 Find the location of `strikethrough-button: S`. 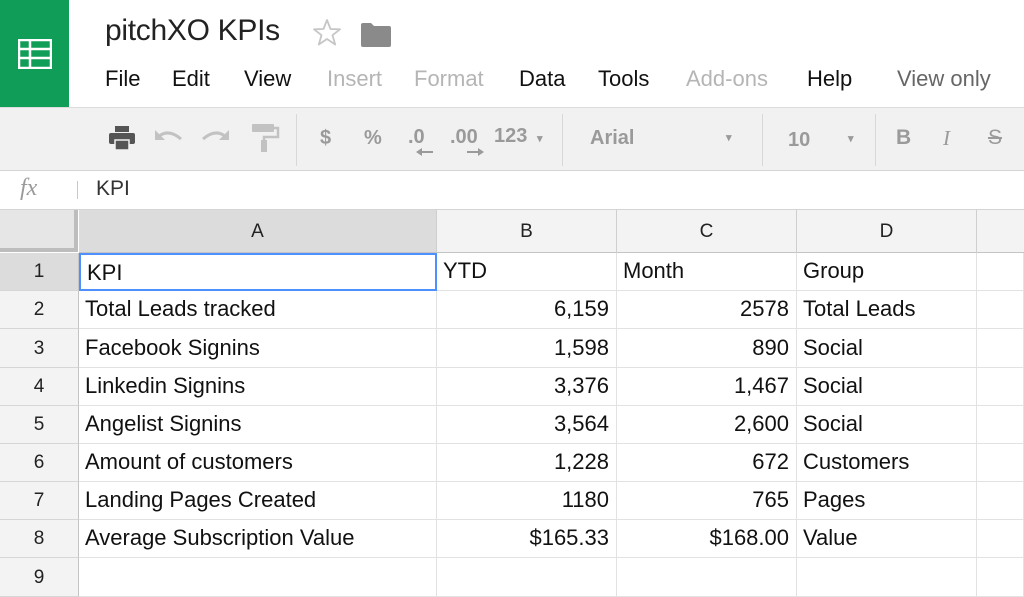

strikethrough-button: S is located at coordinates (995, 138).